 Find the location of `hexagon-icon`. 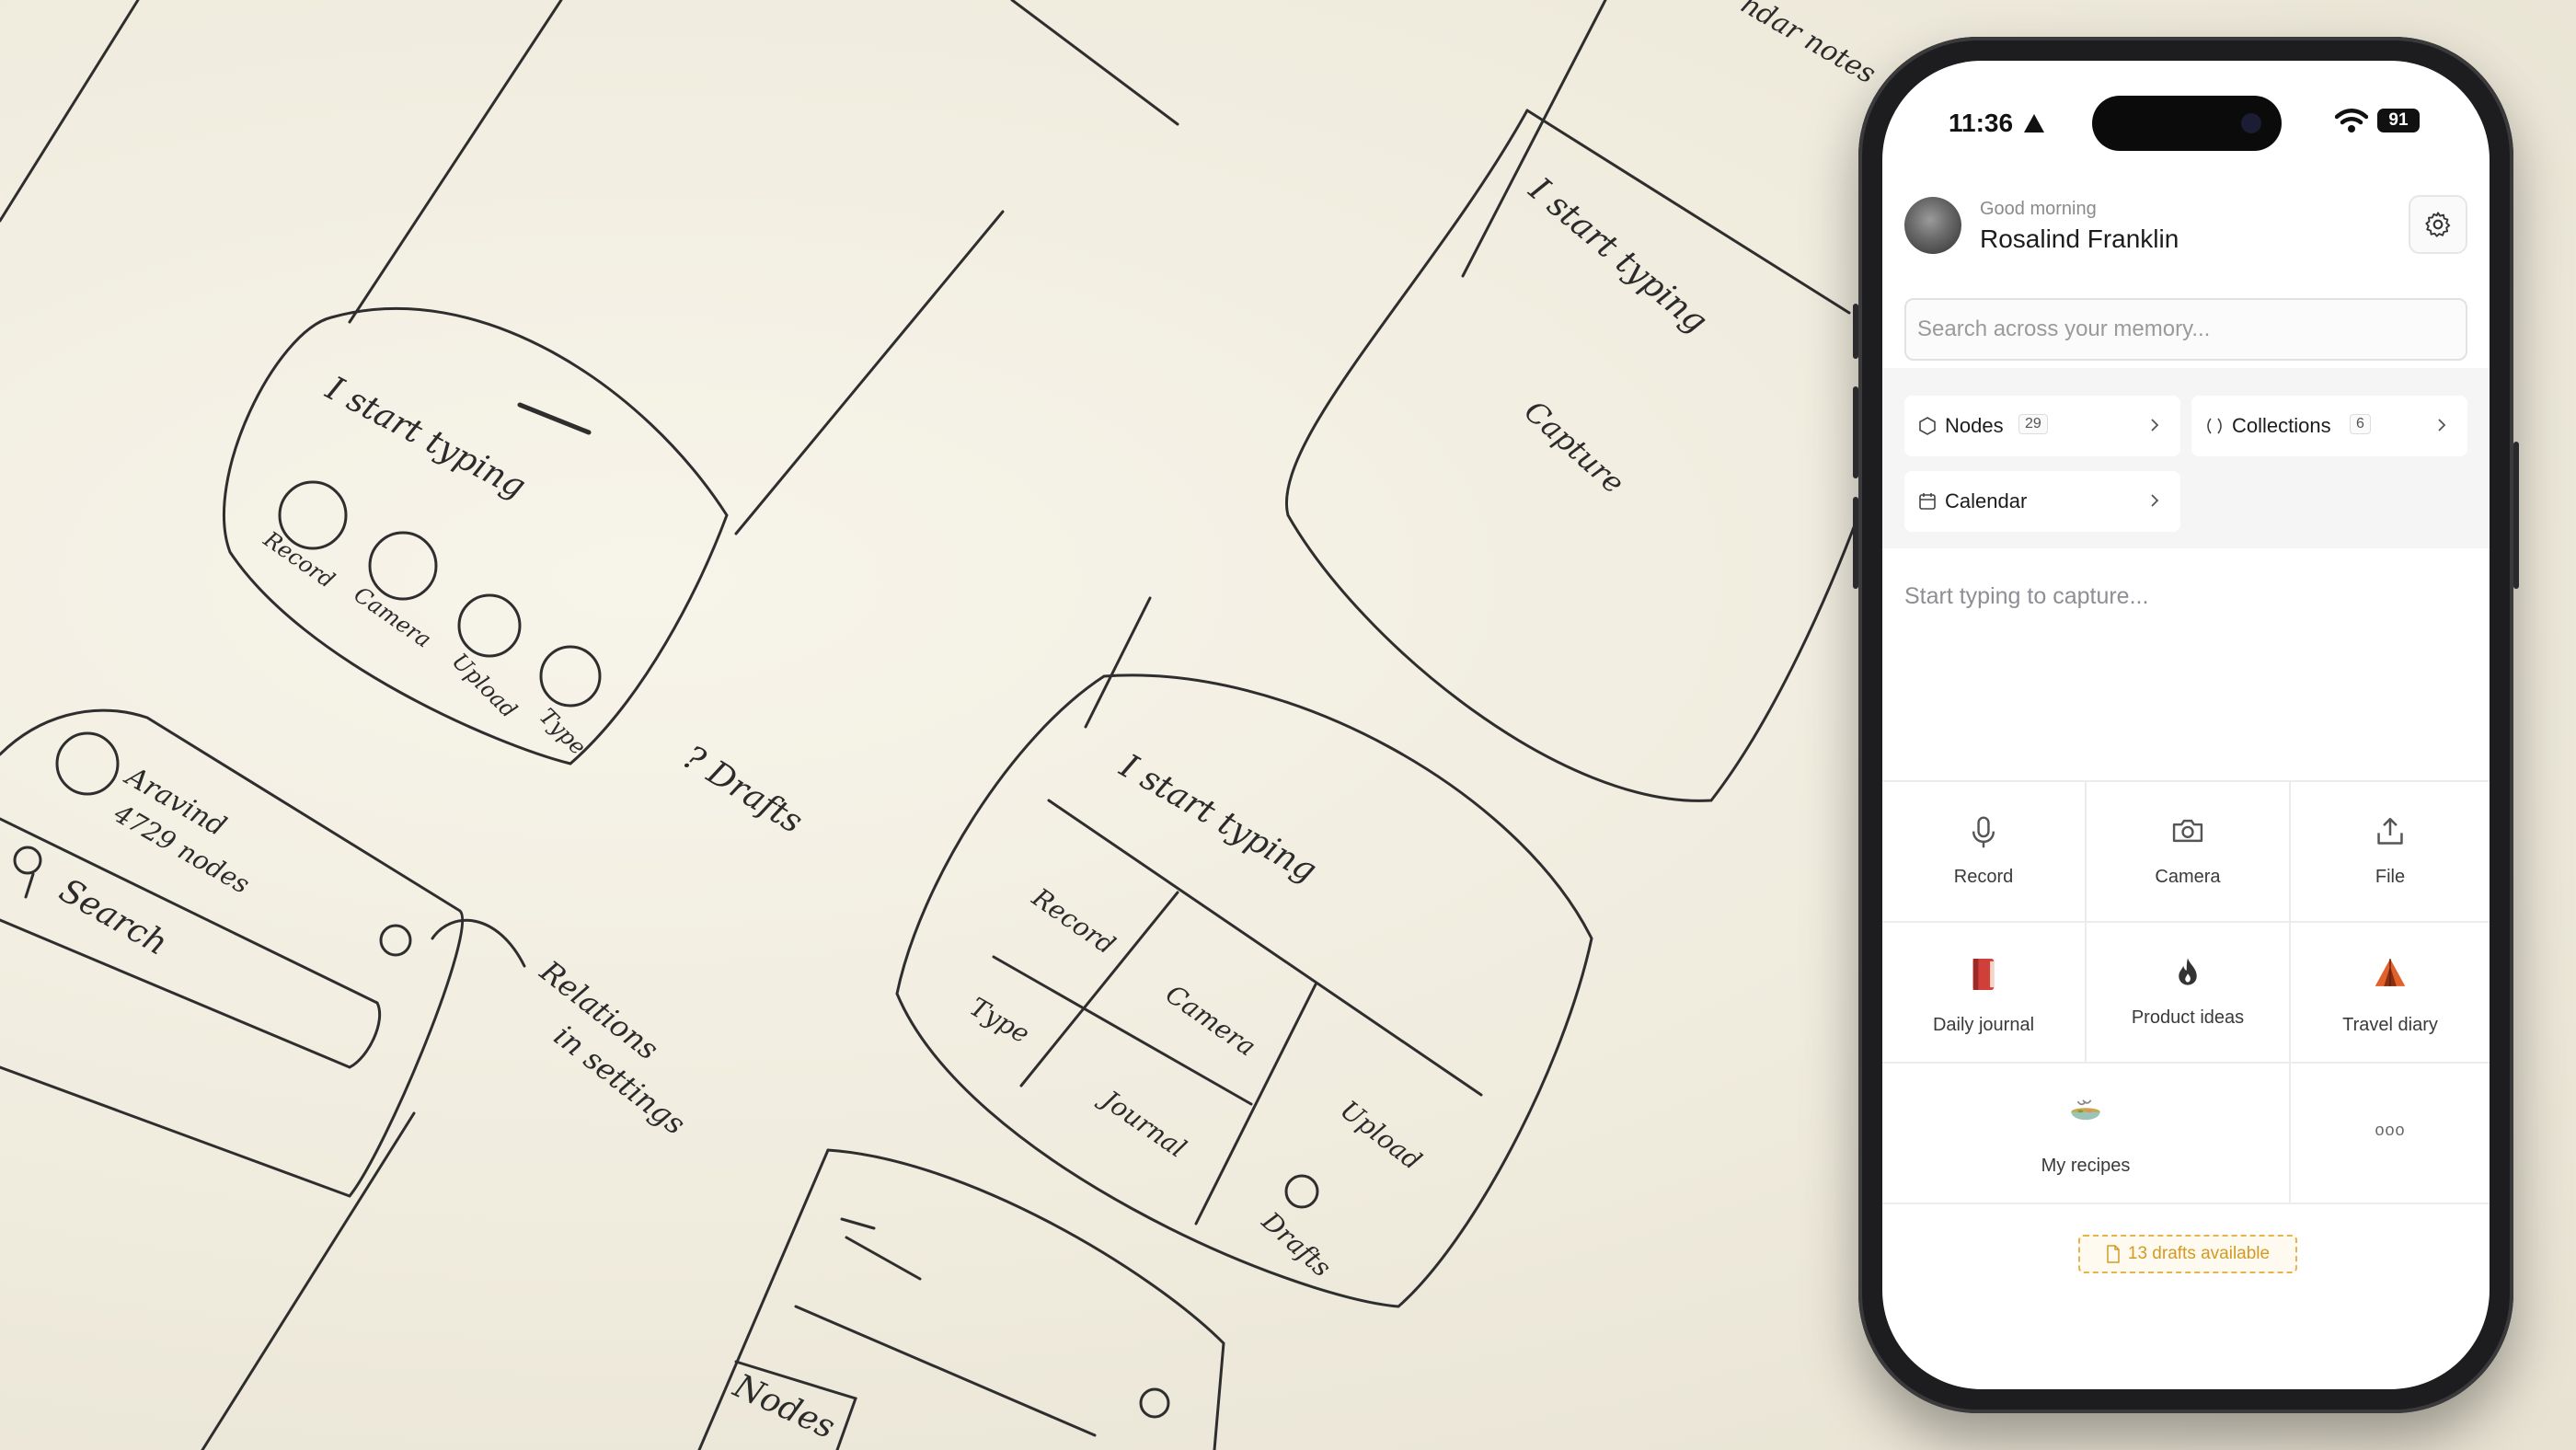

hexagon-icon is located at coordinates (1928, 426).